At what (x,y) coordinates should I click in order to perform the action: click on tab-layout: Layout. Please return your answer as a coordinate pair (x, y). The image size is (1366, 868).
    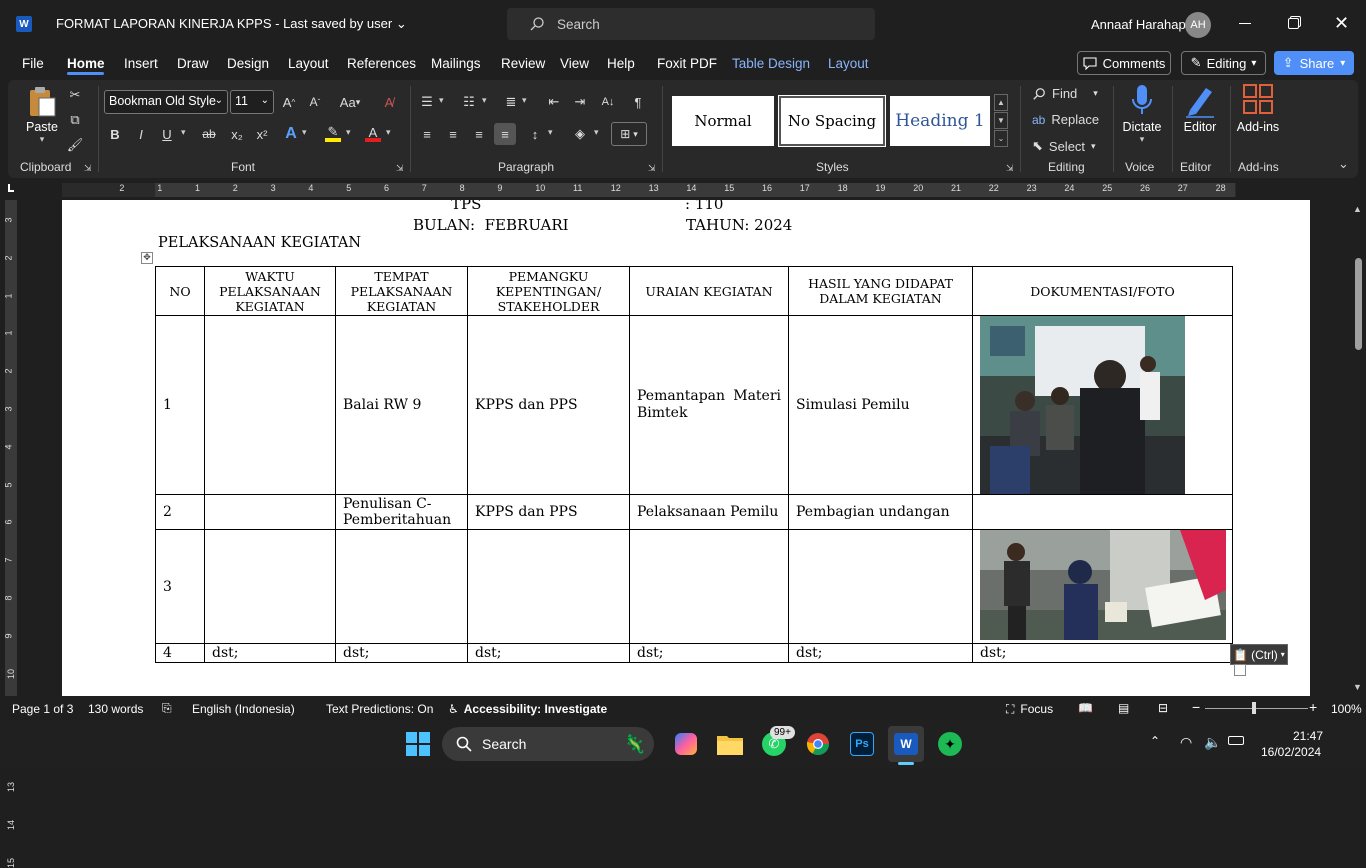
    Looking at the image, I should click on (308, 63).